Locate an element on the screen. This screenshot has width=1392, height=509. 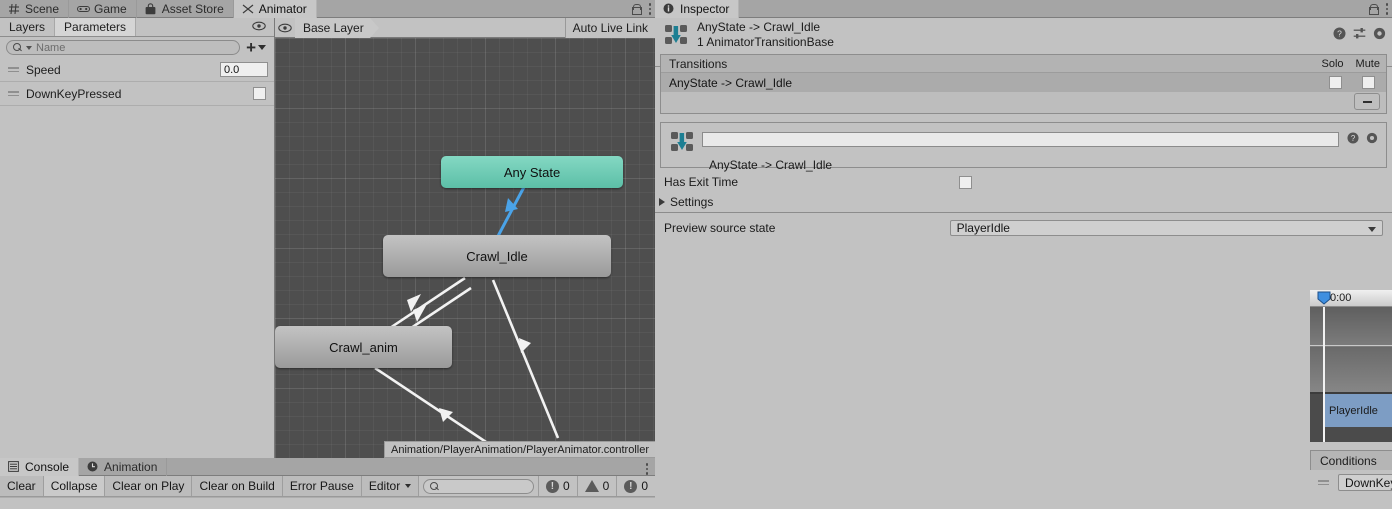
clear-button: Clear is located at coordinates (22, 486).